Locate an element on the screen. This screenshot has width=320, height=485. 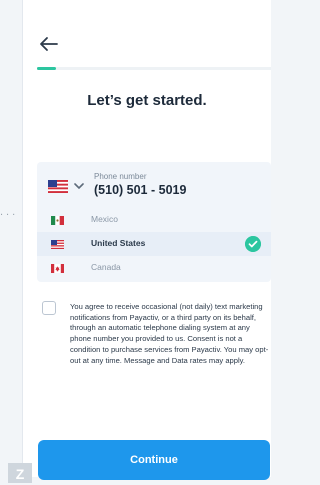
progress-bar is located at coordinates (154, 68).